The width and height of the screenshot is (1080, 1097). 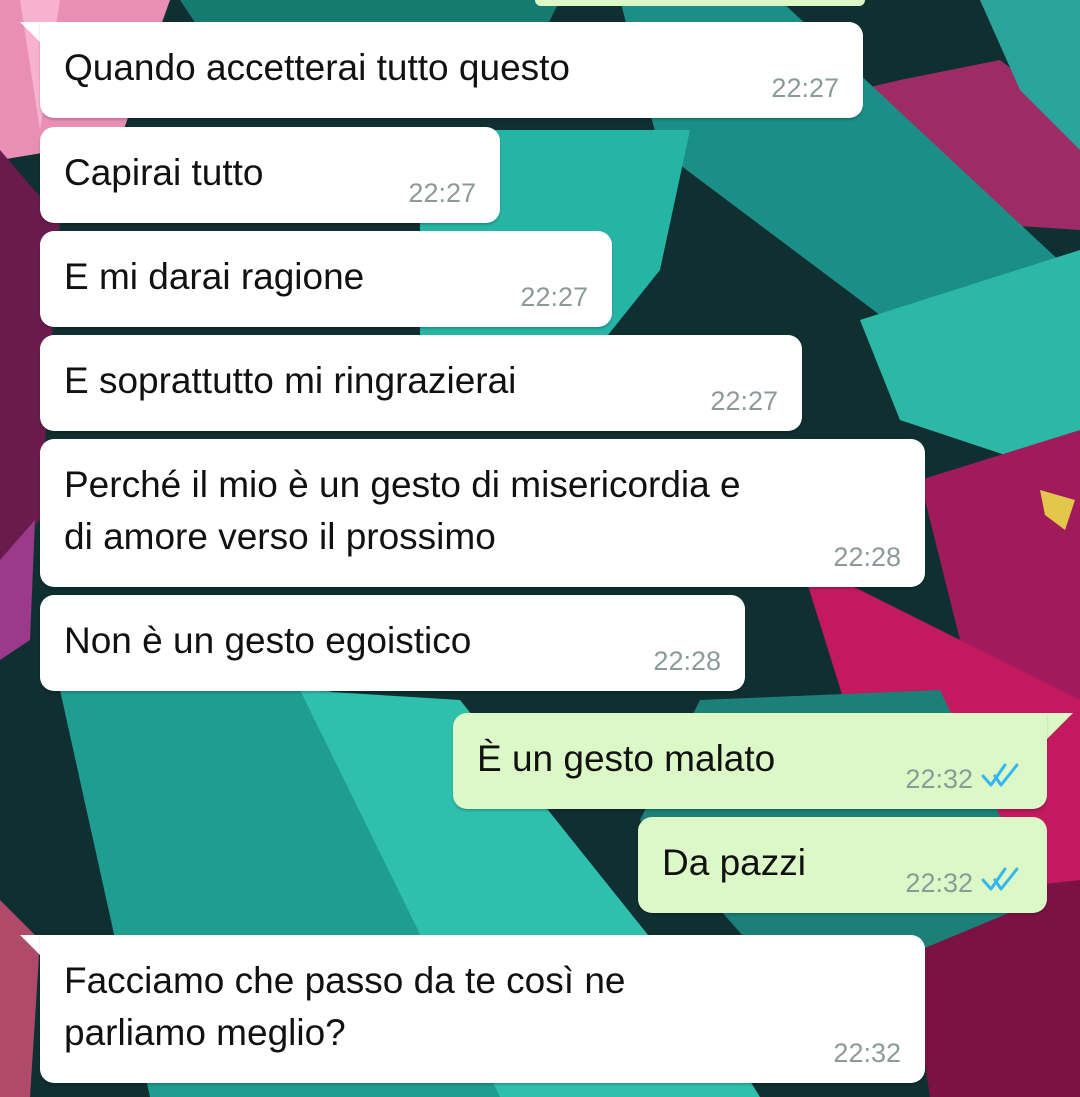 I want to click on incoming-message-bubble: Quando accetterai tutto questo 22:27, so click(x=451, y=70).